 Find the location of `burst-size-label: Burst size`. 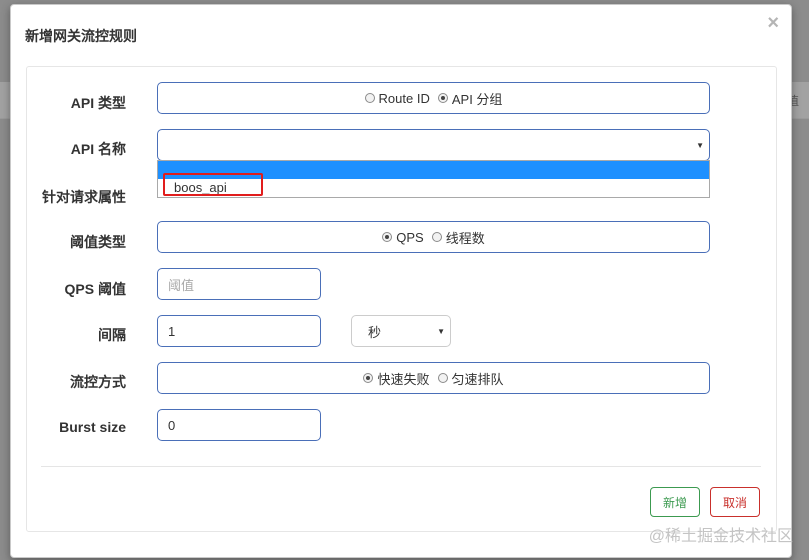

burst-size-label: Burst size is located at coordinates (92, 427).